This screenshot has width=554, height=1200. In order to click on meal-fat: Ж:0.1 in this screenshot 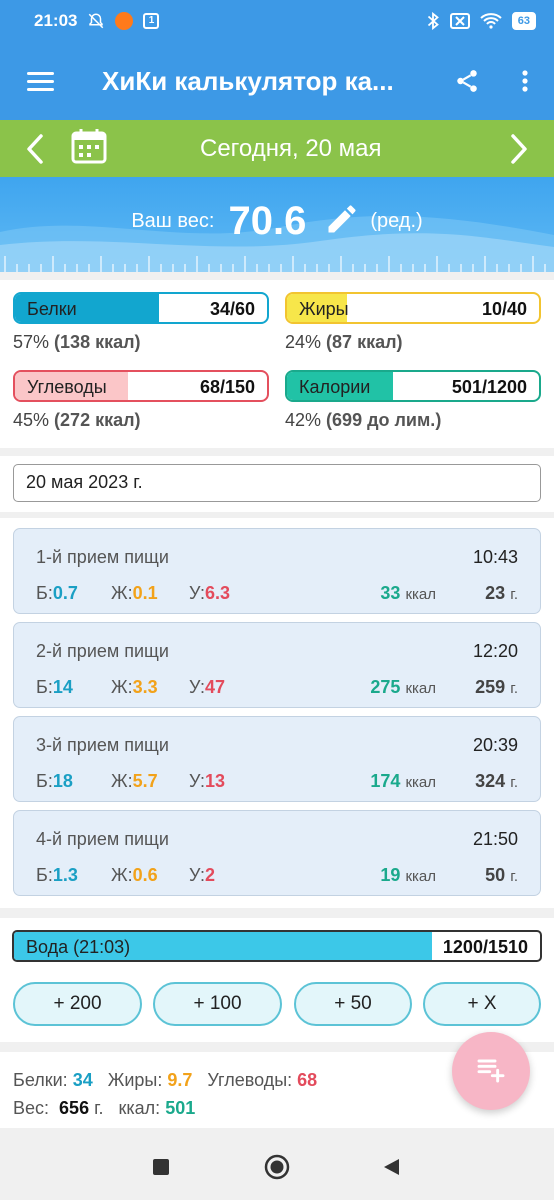, I will do `click(134, 593)`.